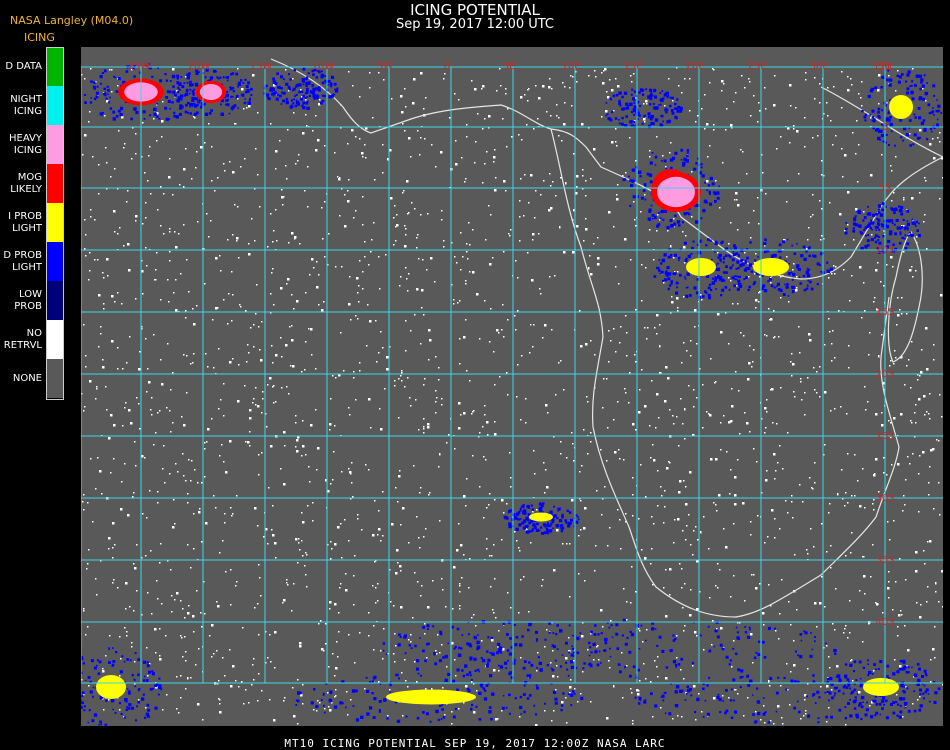  What do you see at coordinates (694, 66) in the screenshot?
I see `longitude-label: 20E` at bounding box center [694, 66].